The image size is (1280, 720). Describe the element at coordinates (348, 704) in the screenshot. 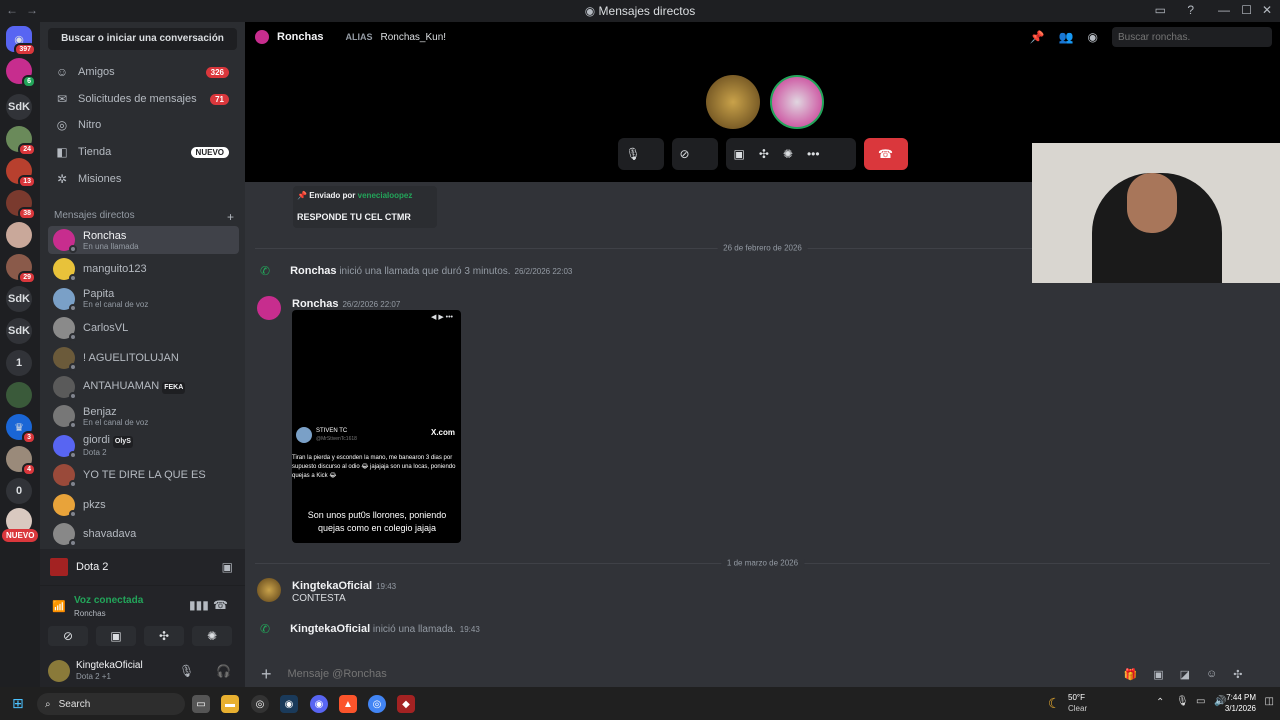

I see `brave-icon: ▲` at that location.